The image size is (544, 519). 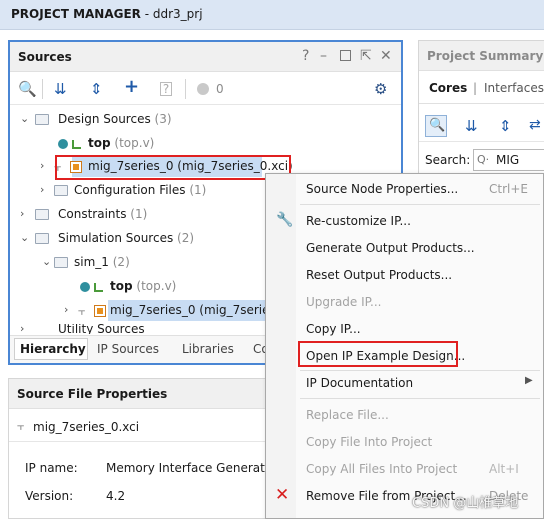 I want to click on sources-toolbar: 🔍 ⇊ ⇕ + ? 0 ⚙, so click(x=205, y=89).